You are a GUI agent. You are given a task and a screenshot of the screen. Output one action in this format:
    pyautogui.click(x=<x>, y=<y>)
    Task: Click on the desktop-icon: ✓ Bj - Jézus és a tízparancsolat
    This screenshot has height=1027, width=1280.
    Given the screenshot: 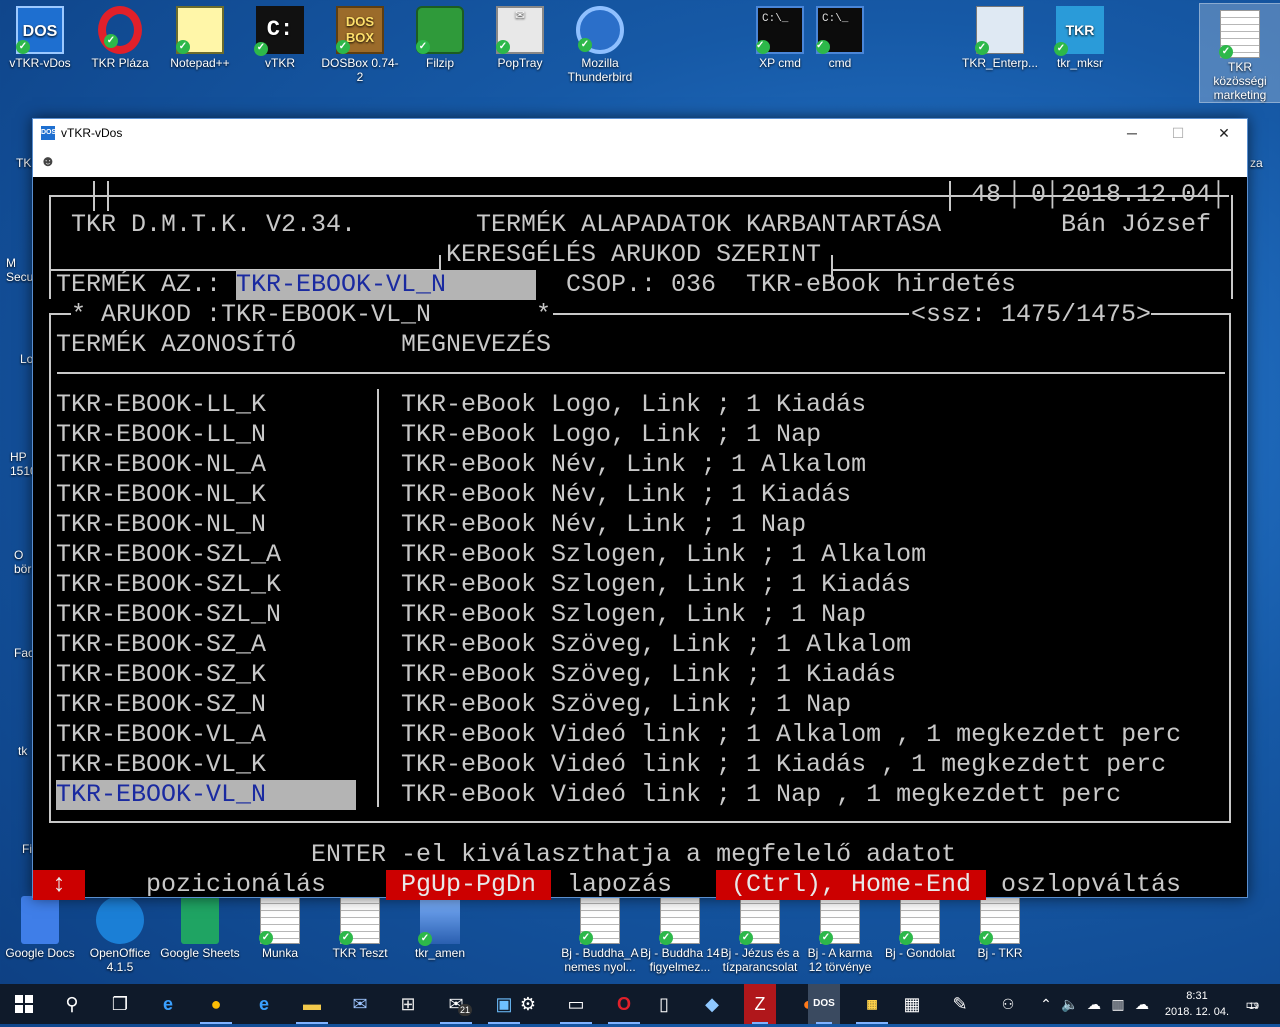 What is the action you would take?
    pyautogui.click(x=760, y=932)
    